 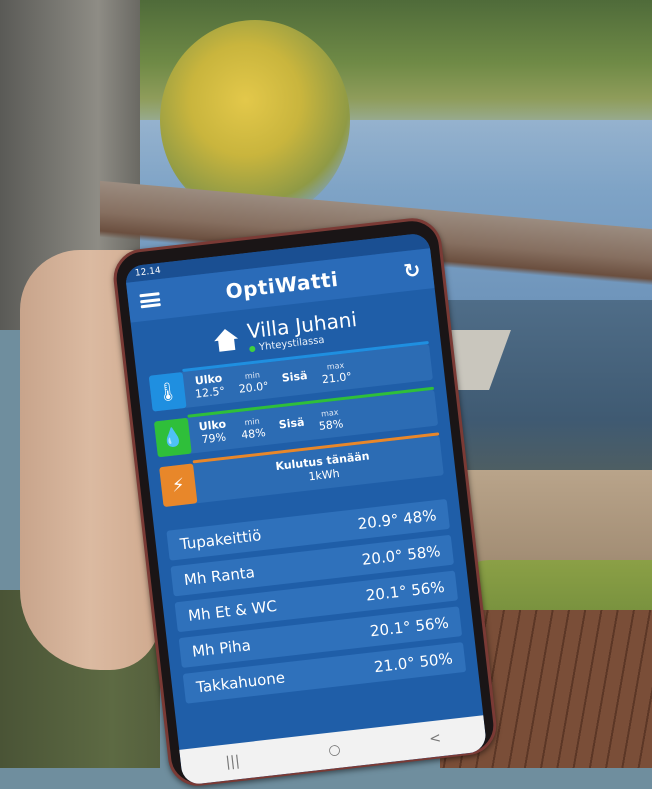 What do you see at coordinates (148, 272) in the screenshot?
I see `status-time: 12.14` at bounding box center [148, 272].